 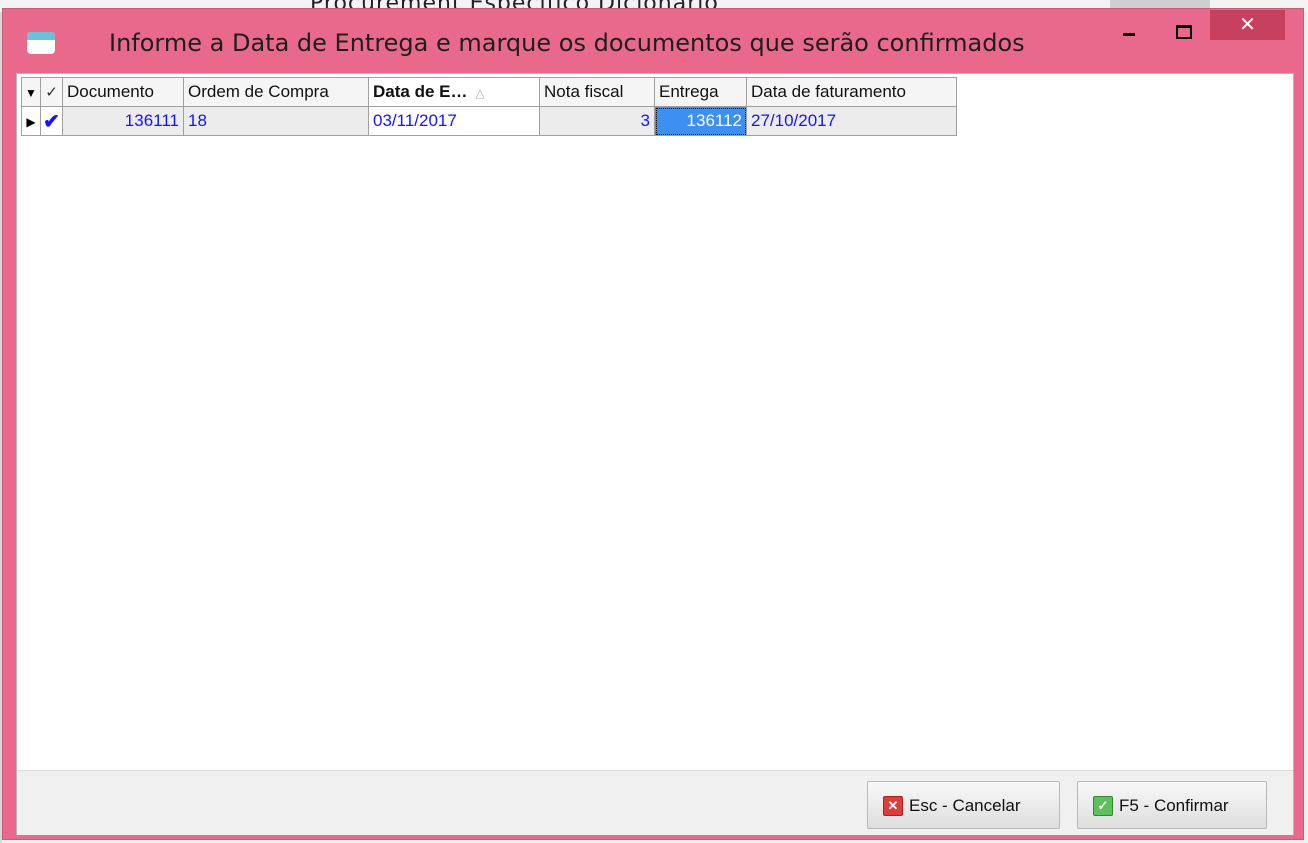 I want to click on cancel-button: ✕ Esc - Cancelar, so click(x=963, y=805).